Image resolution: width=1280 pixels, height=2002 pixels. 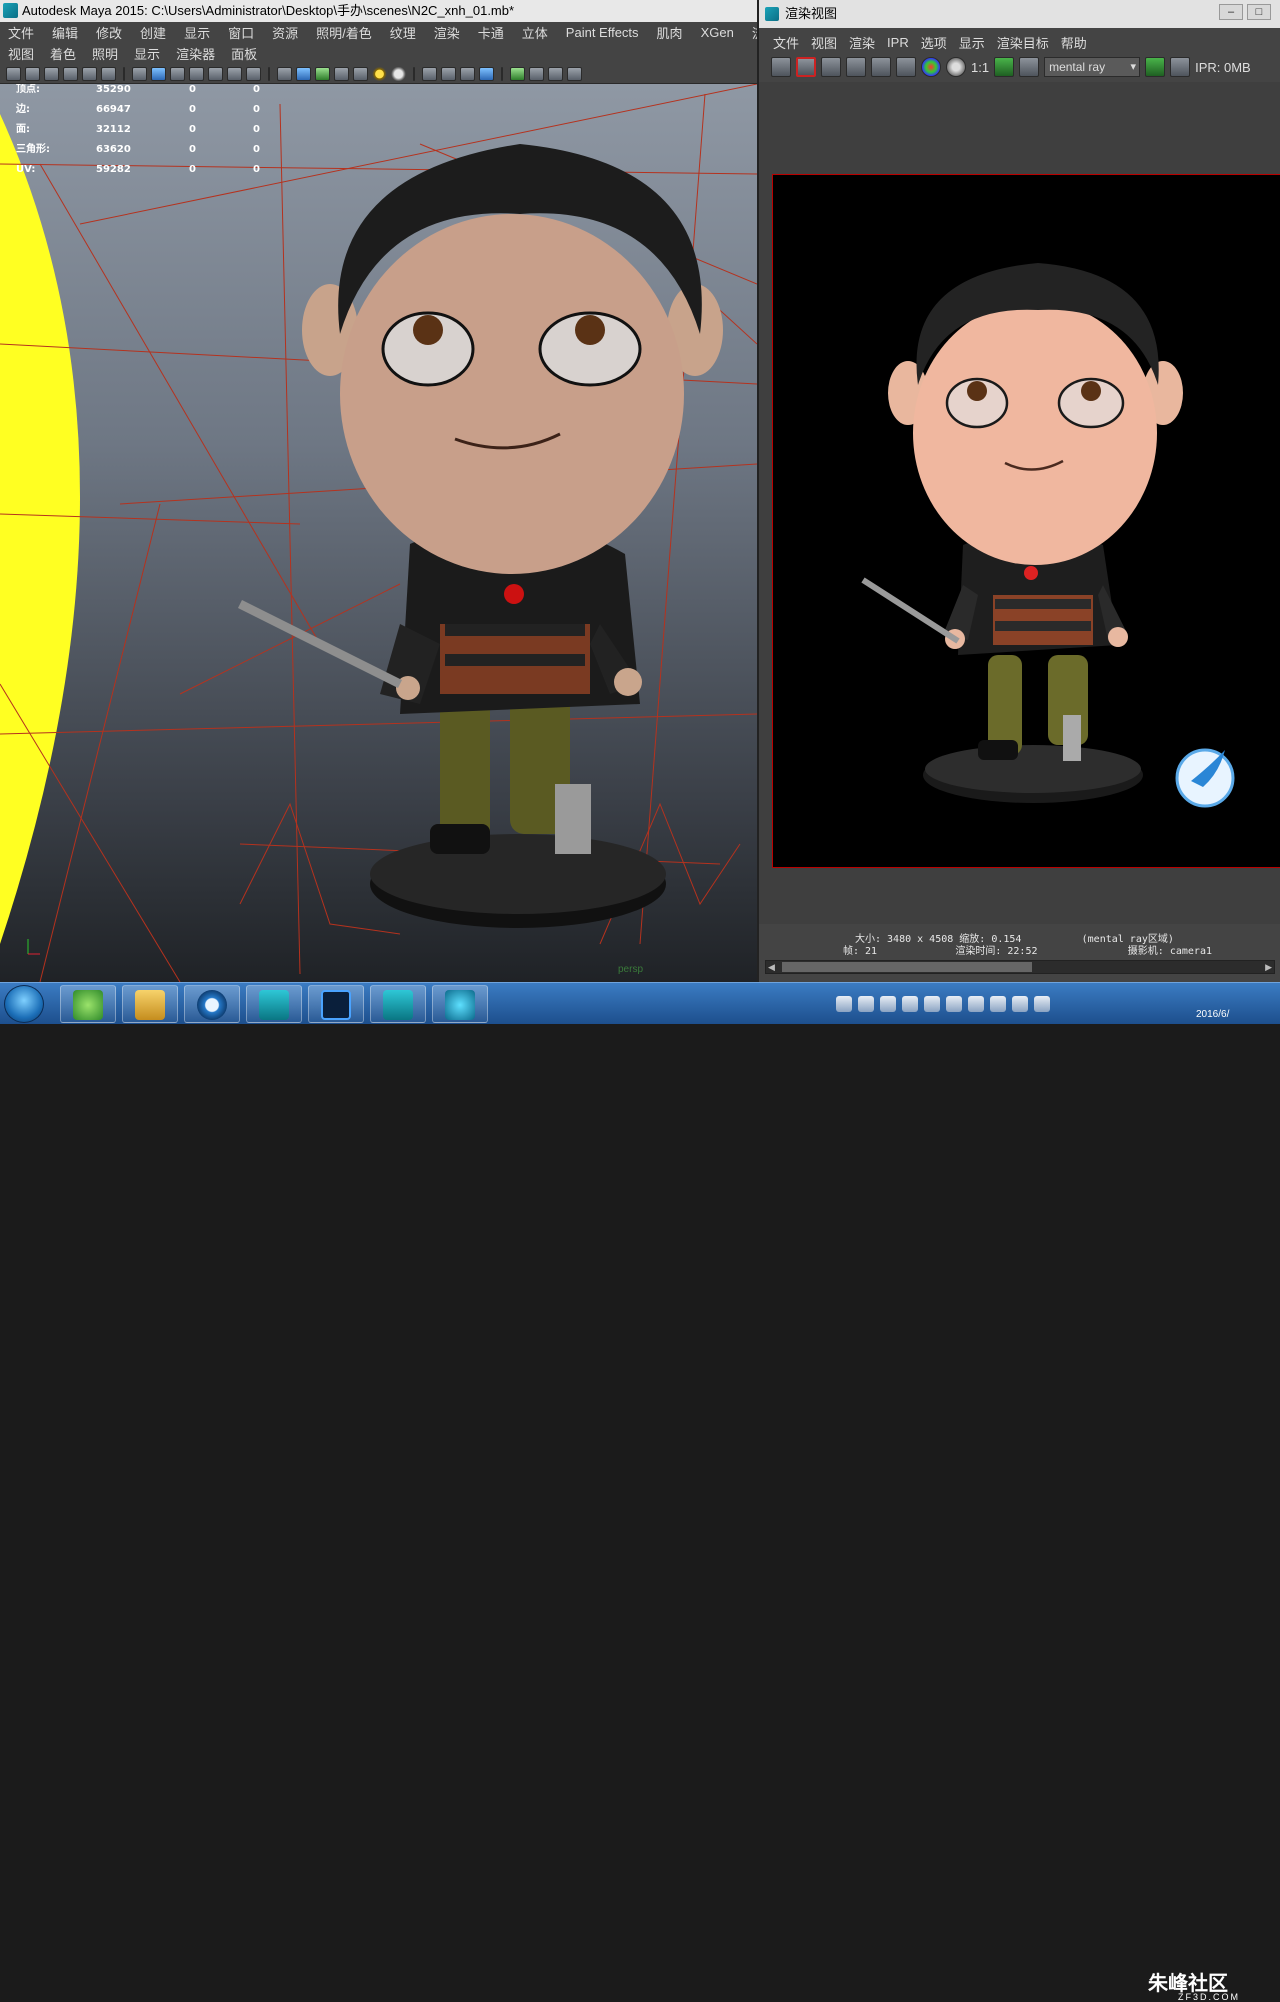 I want to click on network-icon, so click(x=910, y=1004).